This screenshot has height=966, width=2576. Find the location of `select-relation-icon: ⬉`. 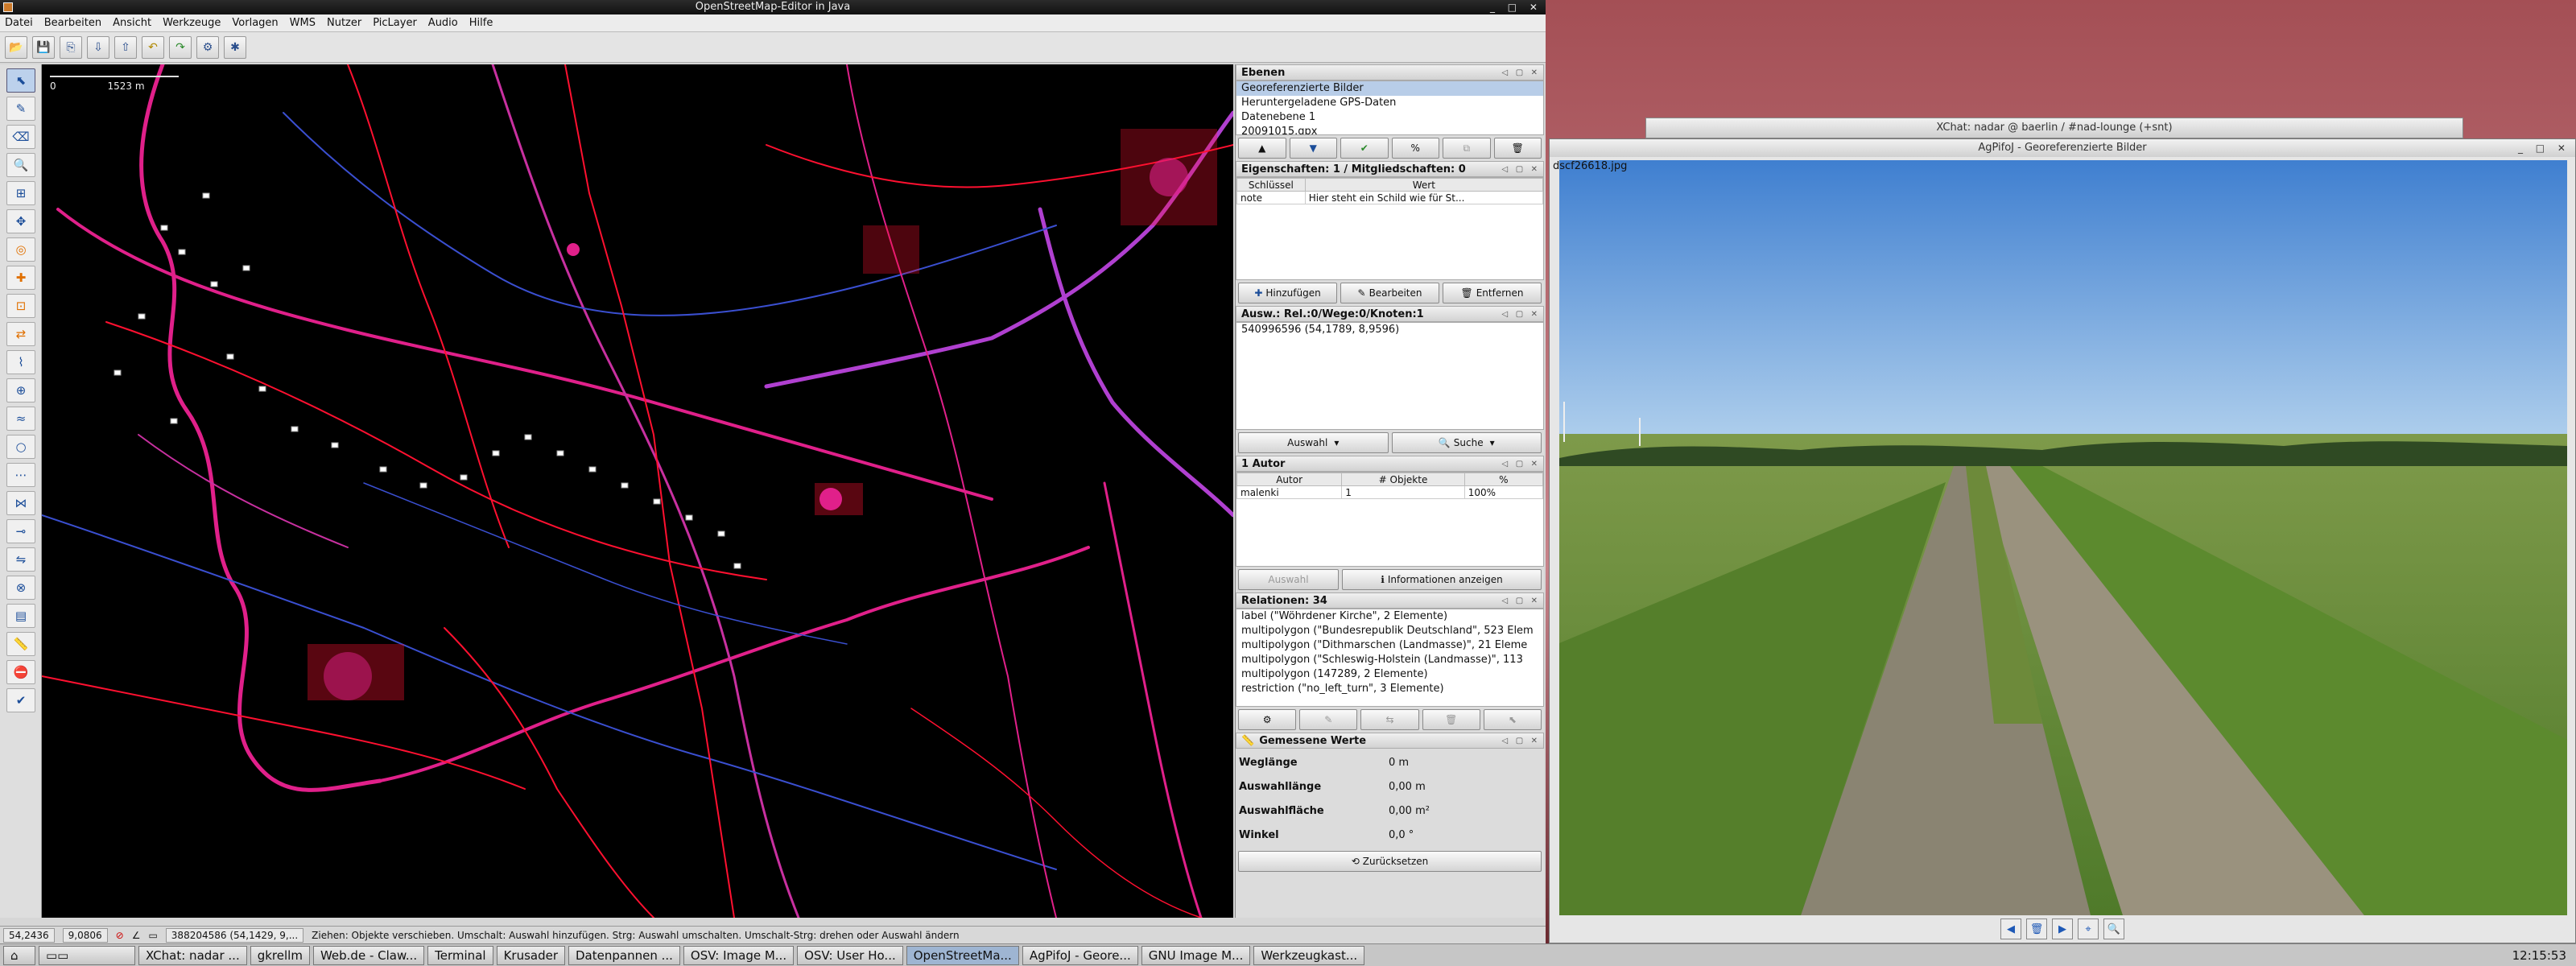

select-relation-icon: ⬉ is located at coordinates (1512, 719).